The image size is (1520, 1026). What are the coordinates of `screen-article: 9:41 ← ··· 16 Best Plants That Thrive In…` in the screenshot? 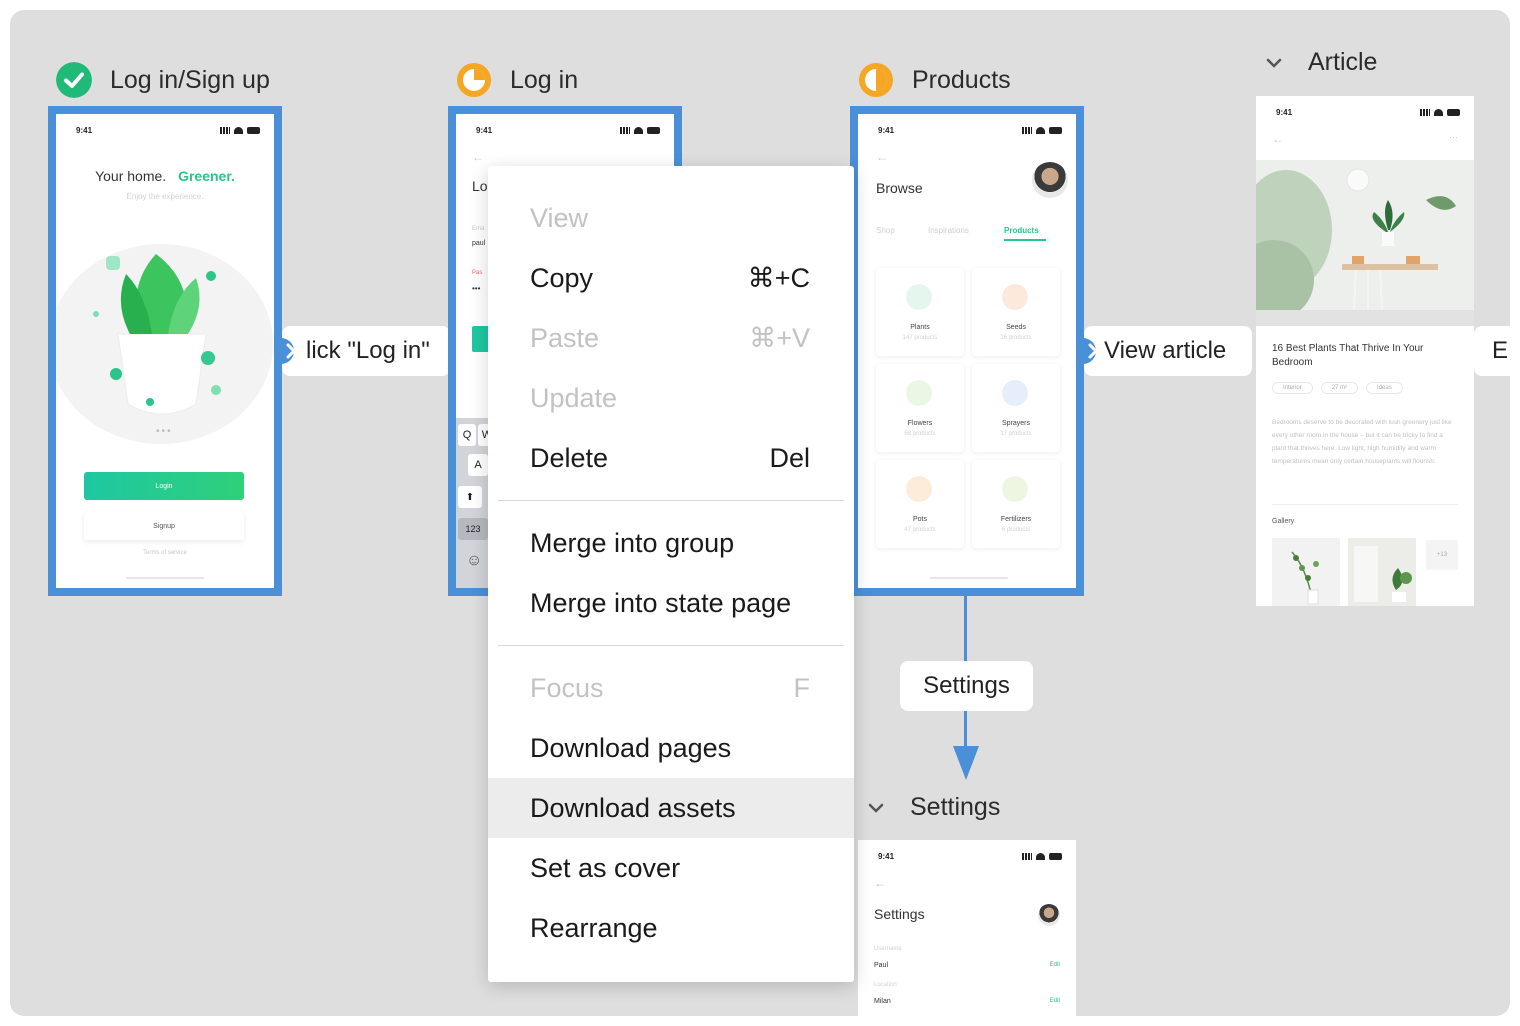 It's located at (1365, 351).